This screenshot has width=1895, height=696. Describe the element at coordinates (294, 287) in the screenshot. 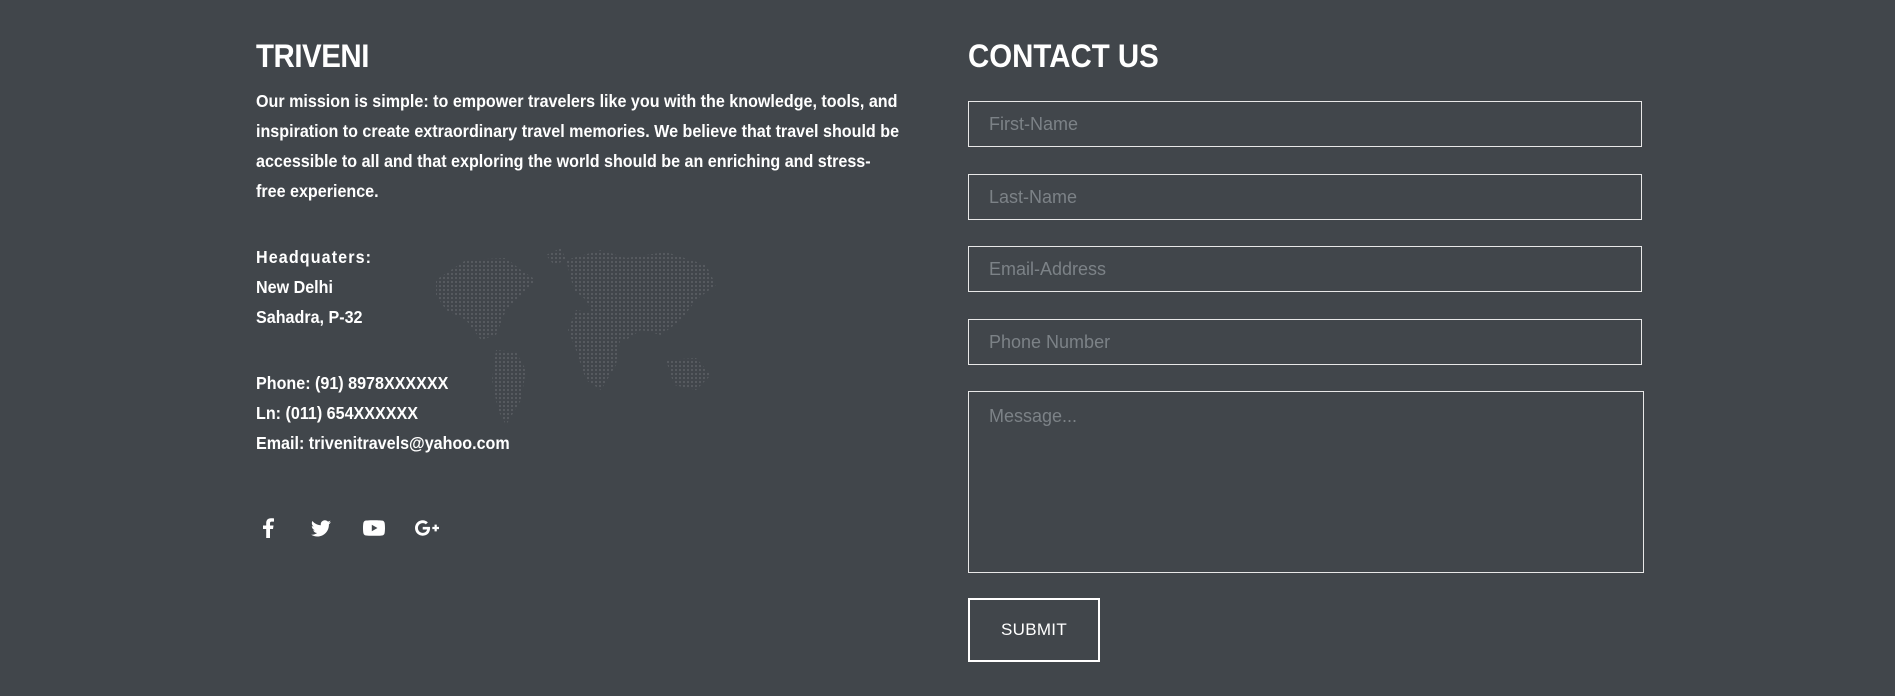

I see `hq-city: New Delhi` at that location.